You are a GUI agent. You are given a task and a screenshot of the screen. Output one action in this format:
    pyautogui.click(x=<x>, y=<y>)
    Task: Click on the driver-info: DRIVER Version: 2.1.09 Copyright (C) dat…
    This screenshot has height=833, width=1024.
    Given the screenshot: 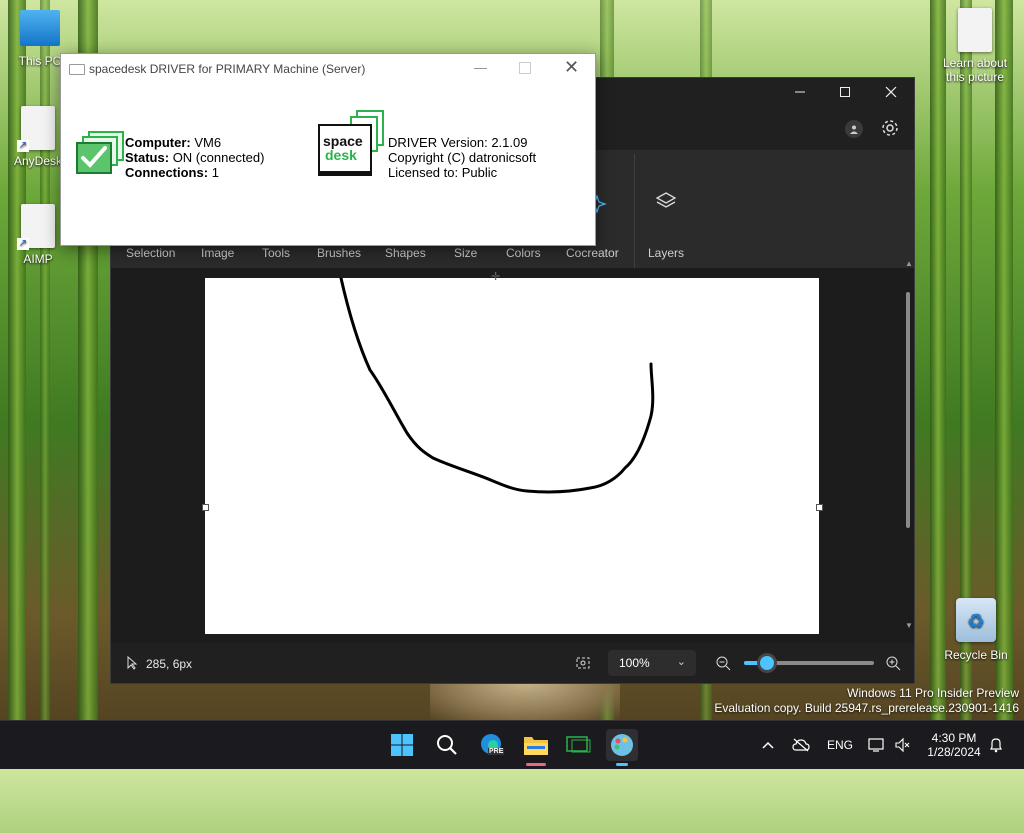 What is the action you would take?
    pyautogui.click(x=462, y=157)
    